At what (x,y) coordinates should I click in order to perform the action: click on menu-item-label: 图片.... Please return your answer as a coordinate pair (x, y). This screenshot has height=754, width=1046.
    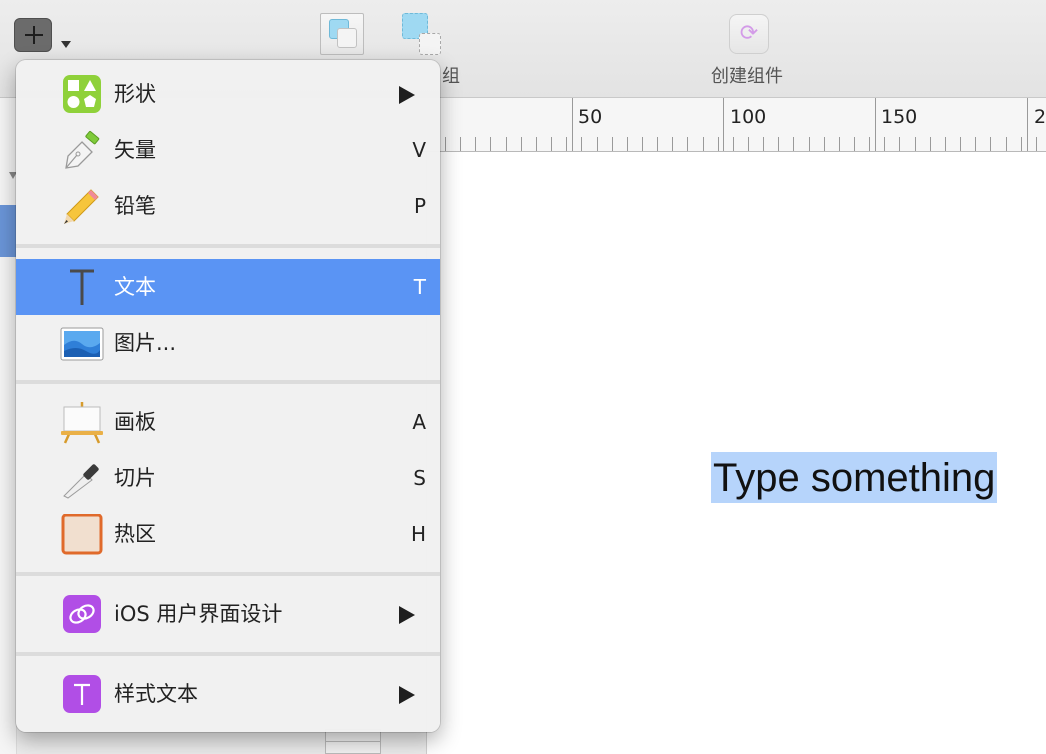
    Looking at the image, I should click on (145, 343).